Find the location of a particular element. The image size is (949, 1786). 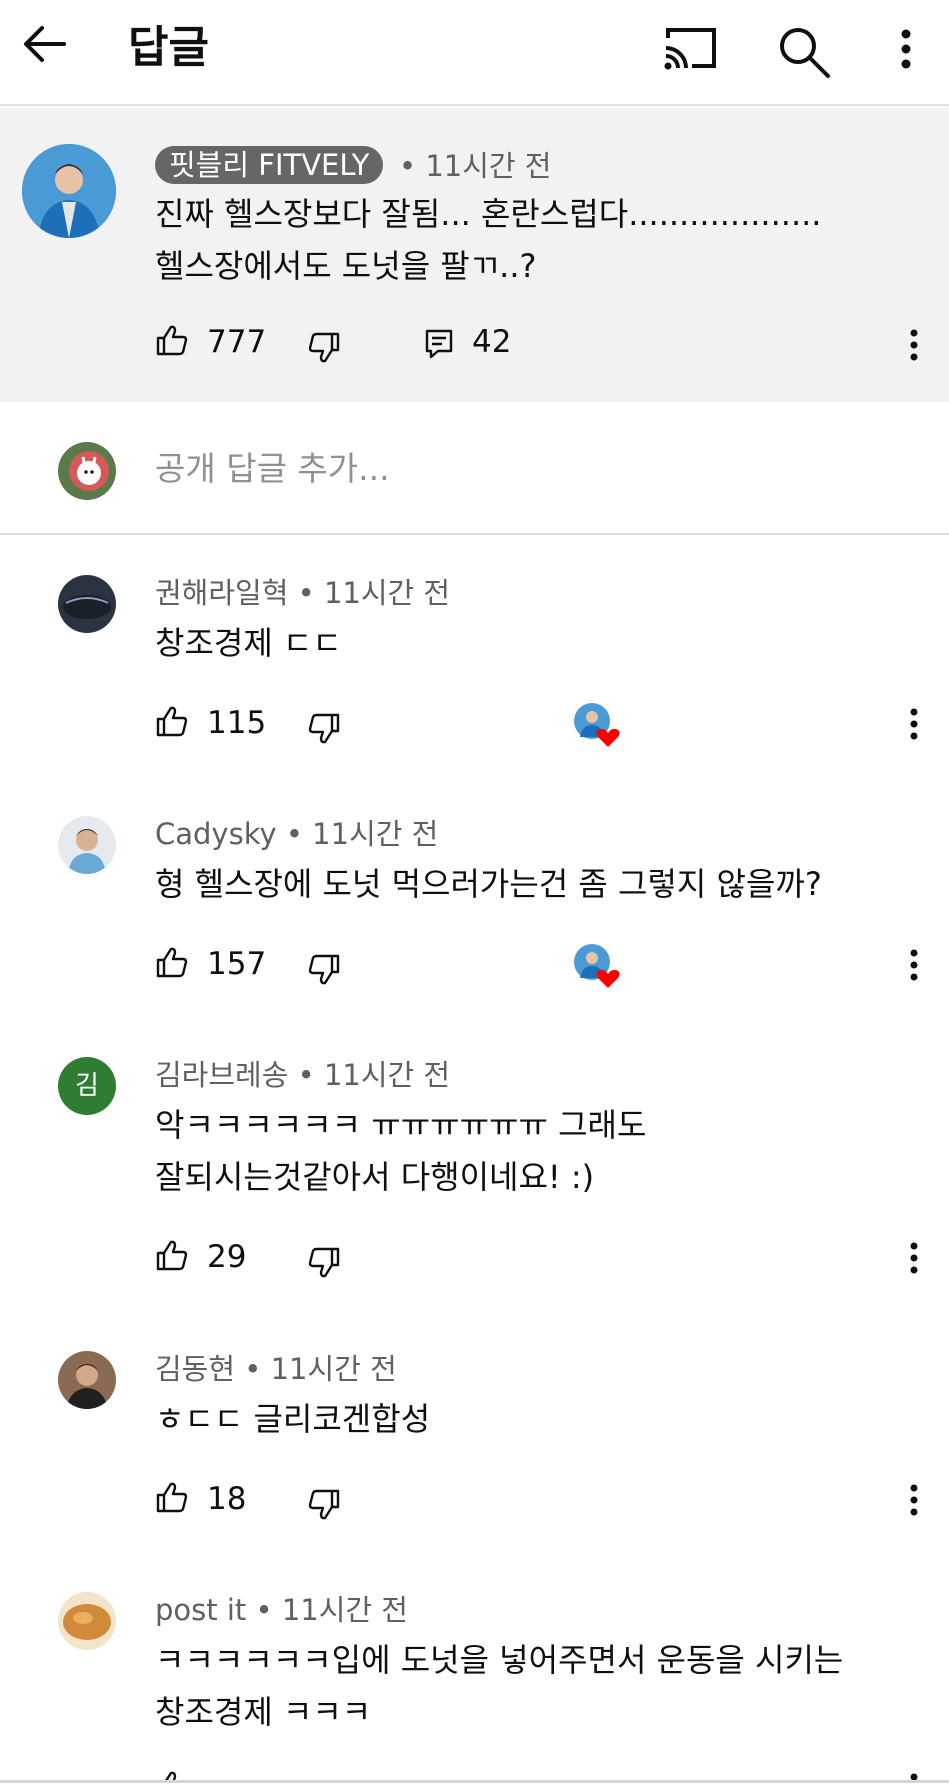

author-name: Cadysky is located at coordinates (216, 834).